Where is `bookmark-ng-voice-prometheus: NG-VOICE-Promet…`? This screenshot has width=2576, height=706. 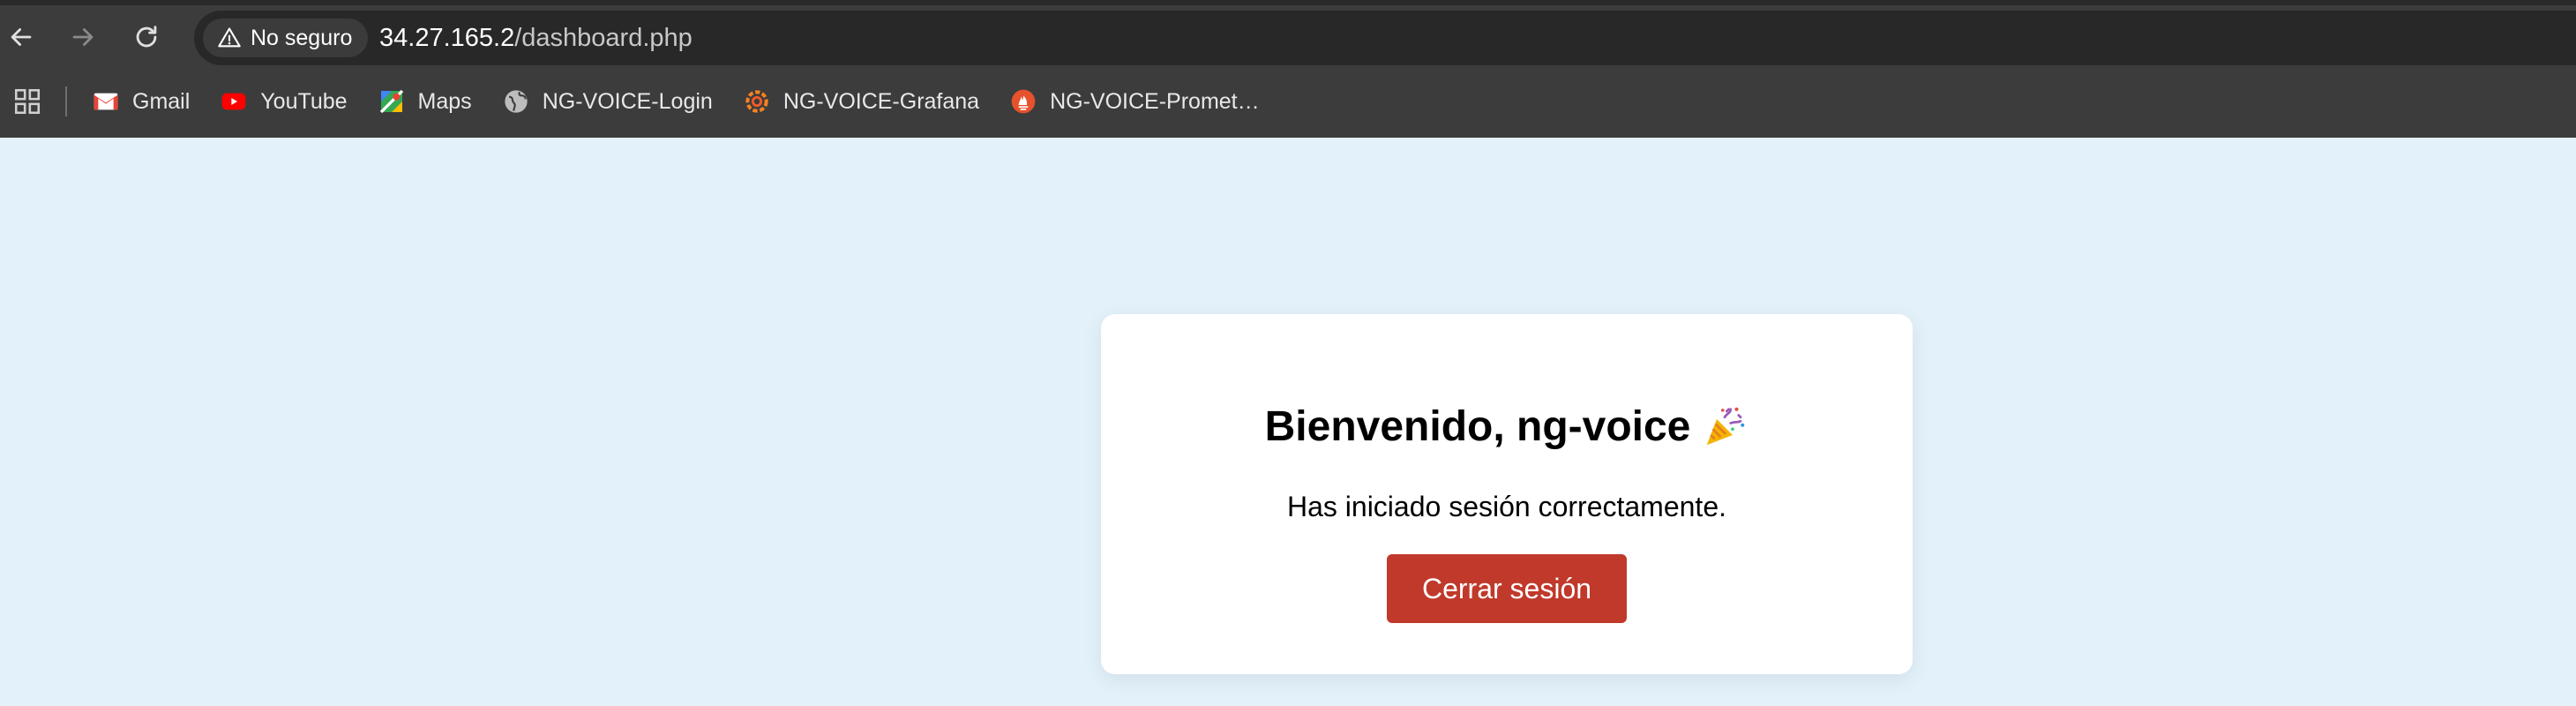 bookmark-ng-voice-prometheus: NG-VOICE-Promet… is located at coordinates (1140, 101).